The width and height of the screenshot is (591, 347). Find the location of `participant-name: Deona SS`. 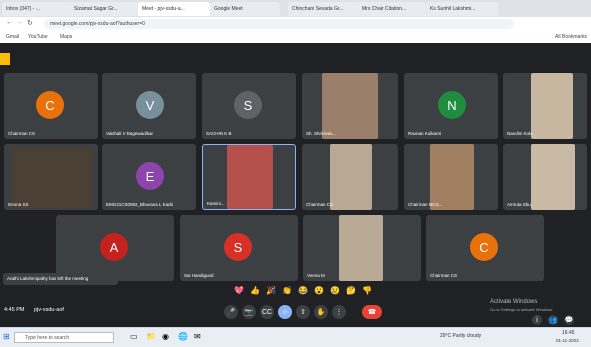

participant-name: Deona SS is located at coordinates (18, 204).